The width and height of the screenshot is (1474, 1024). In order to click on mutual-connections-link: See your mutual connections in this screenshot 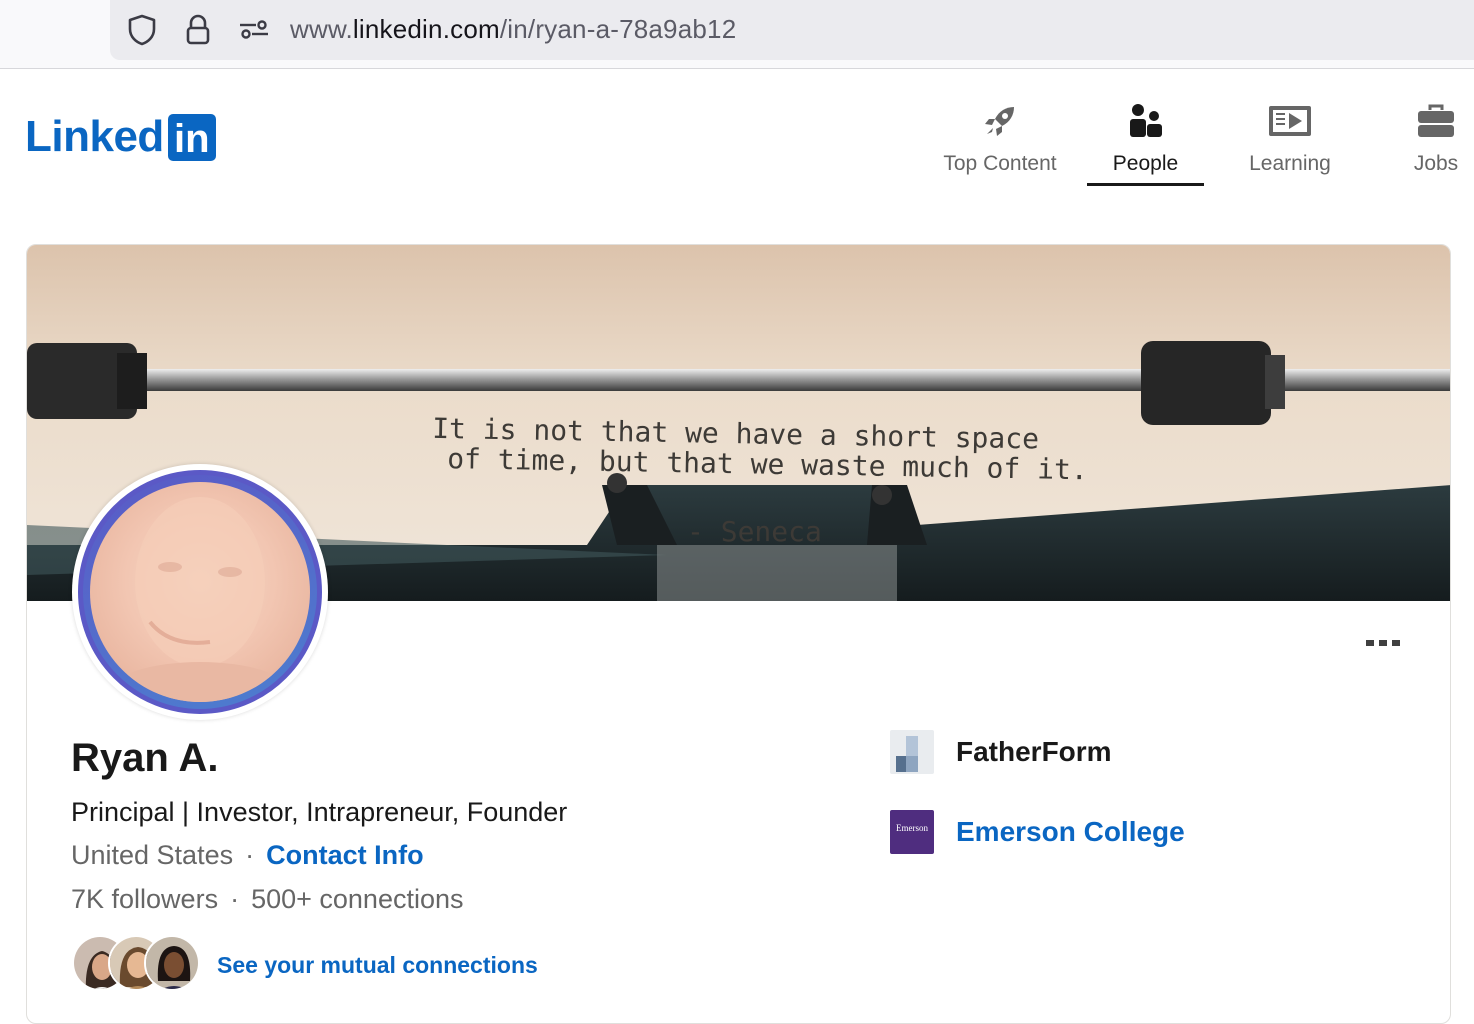, I will do `click(377, 965)`.